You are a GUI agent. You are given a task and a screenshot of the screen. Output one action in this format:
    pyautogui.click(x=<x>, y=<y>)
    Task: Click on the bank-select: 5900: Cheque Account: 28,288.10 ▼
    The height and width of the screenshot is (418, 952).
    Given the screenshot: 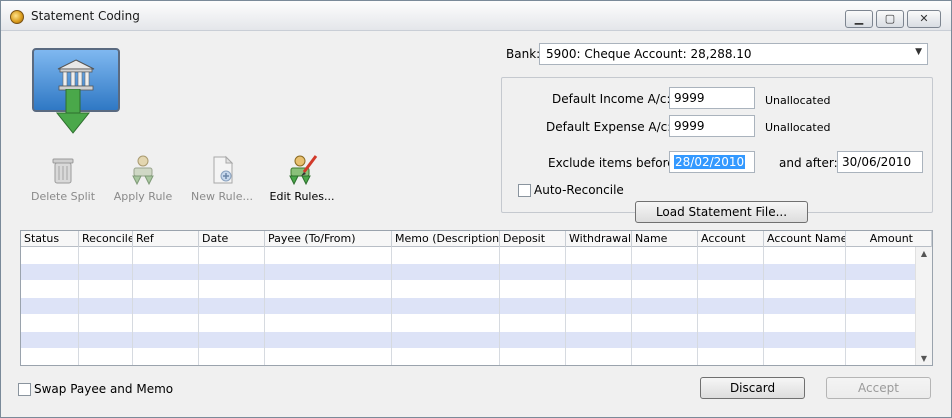 What is the action you would take?
    pyautogui.click(x=733, y=54)
    